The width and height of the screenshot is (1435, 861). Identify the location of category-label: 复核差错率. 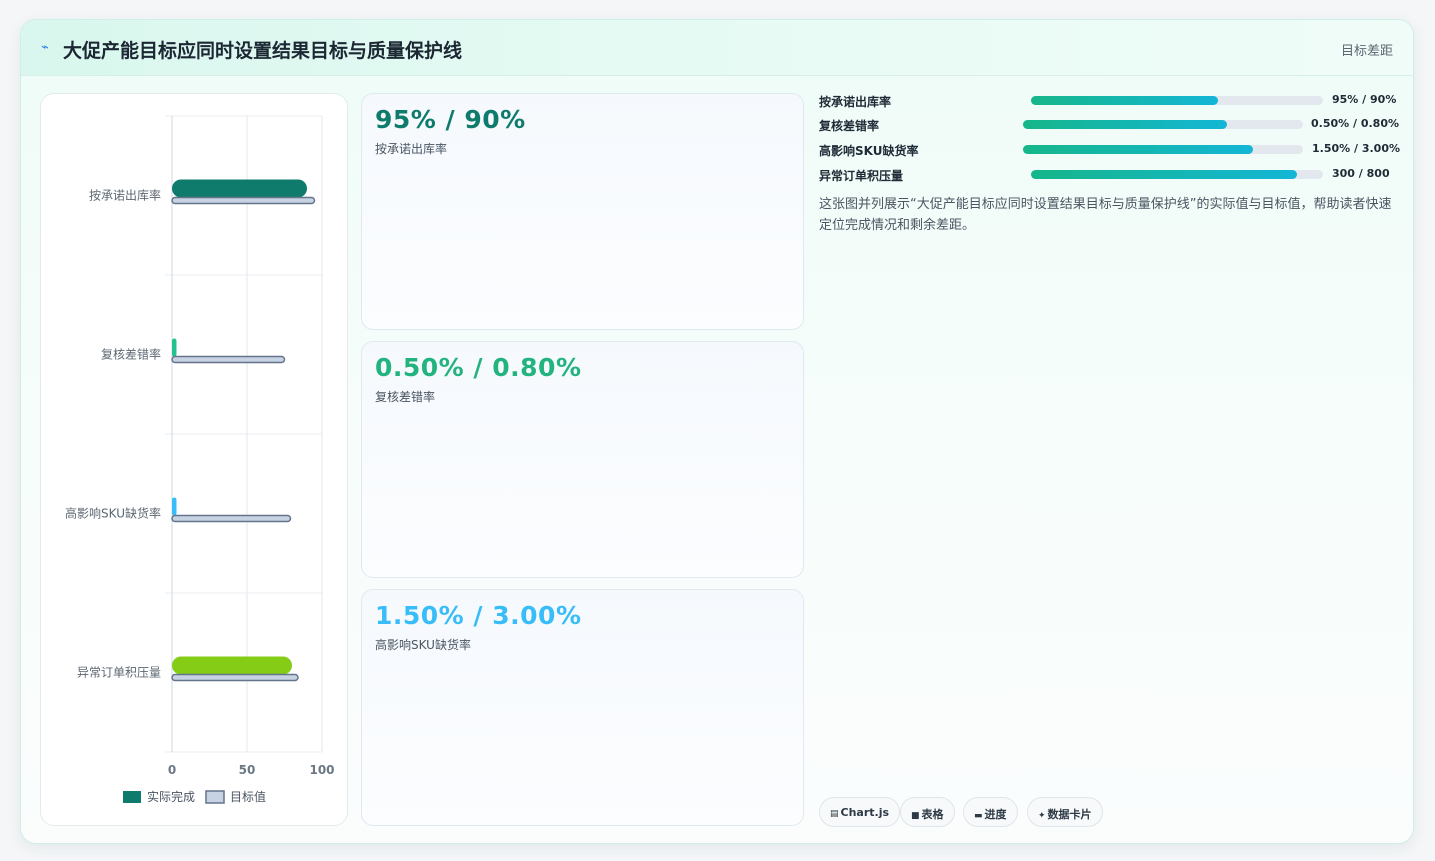
(131, 354).